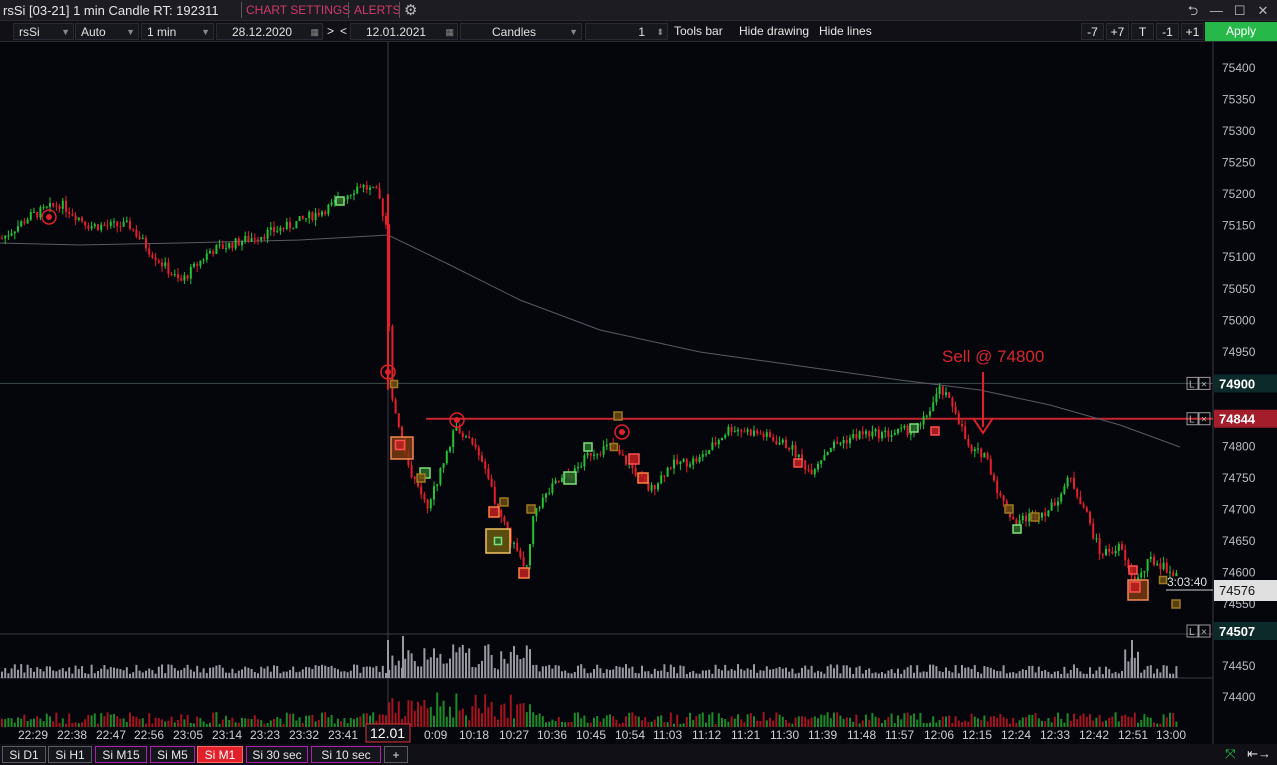  I want to click on timeframe-tab: Si 30 sec, so click(277, 754).